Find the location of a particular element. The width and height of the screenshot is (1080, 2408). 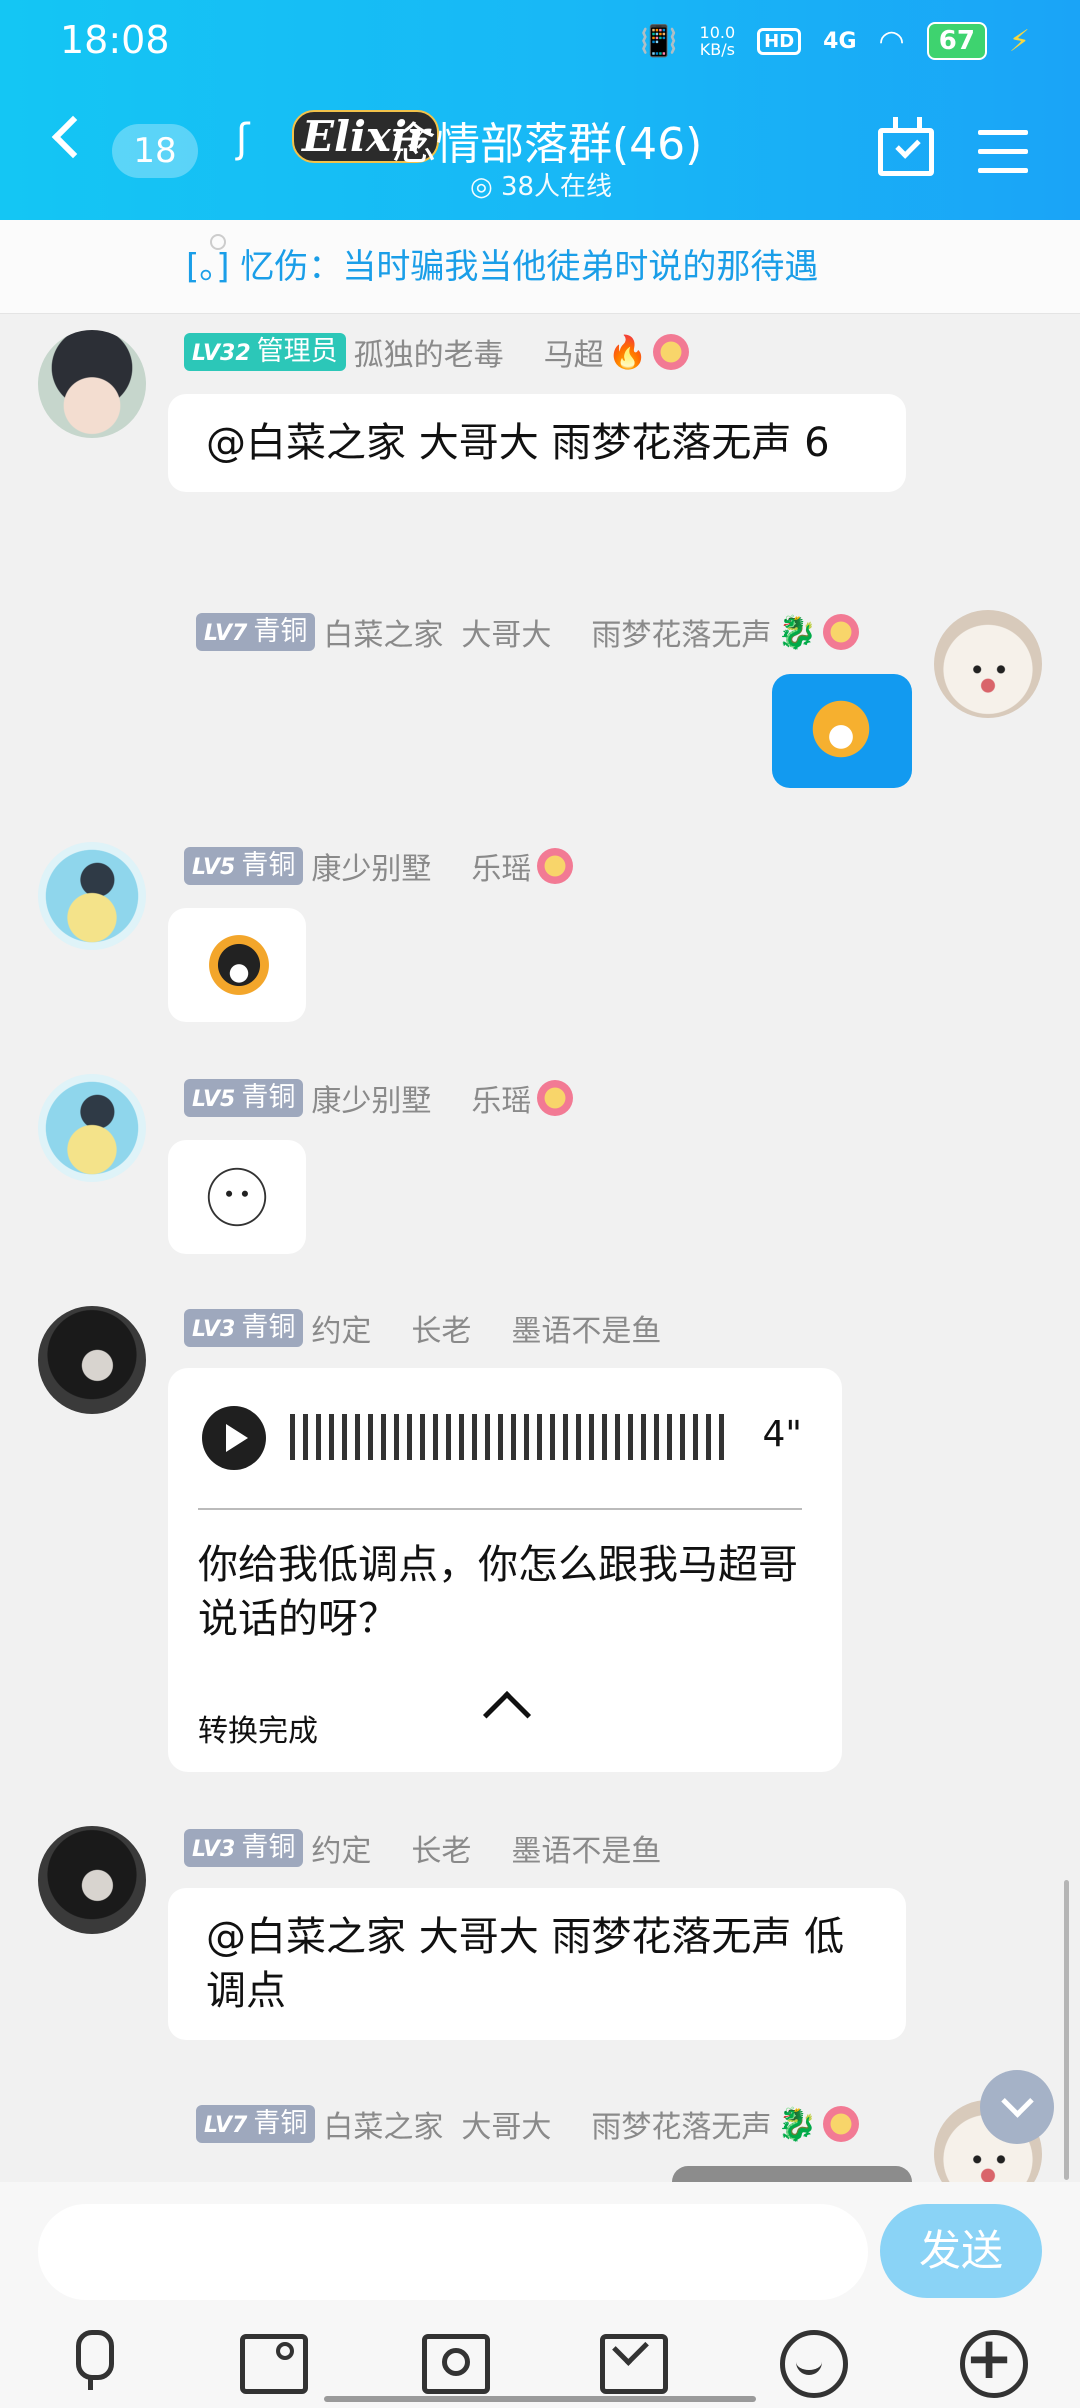

cat-sticker-icon is located at coordinates (841, 729).